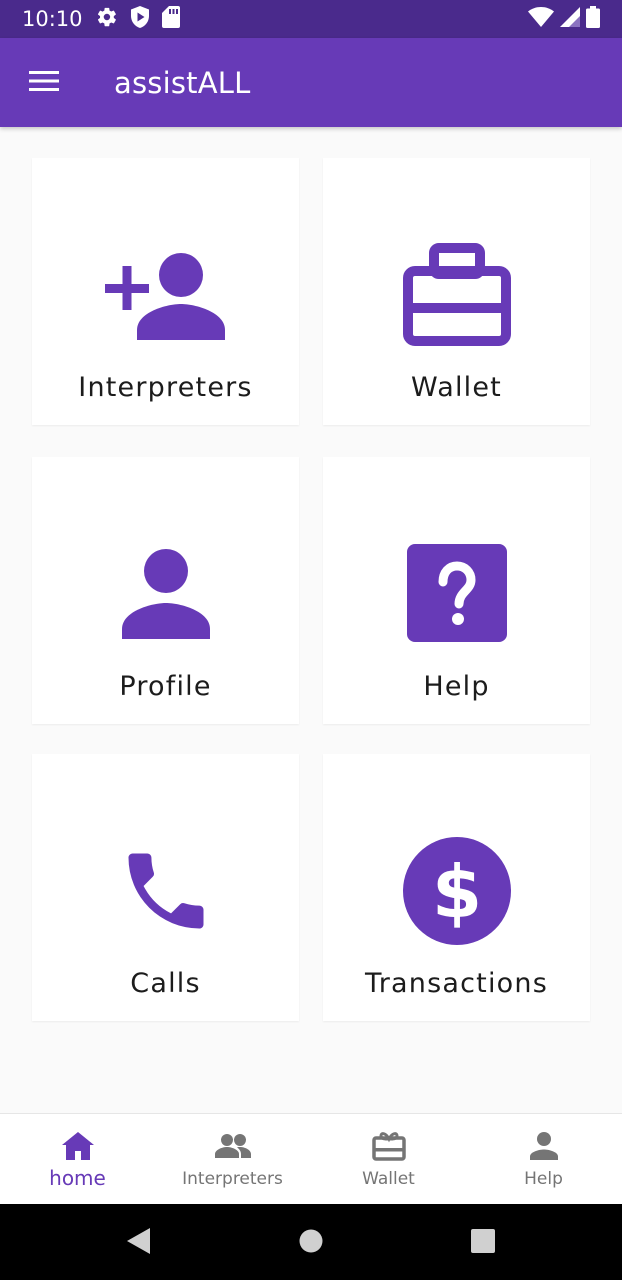  I want to click on tile-help: Help, so click(456, 590).